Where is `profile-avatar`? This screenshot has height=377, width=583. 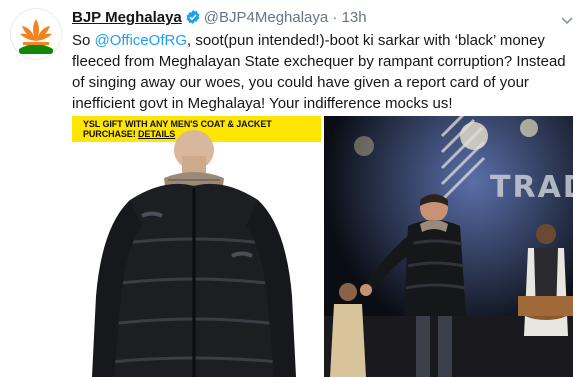 profile-avatar is located at coordinates (36, 34).